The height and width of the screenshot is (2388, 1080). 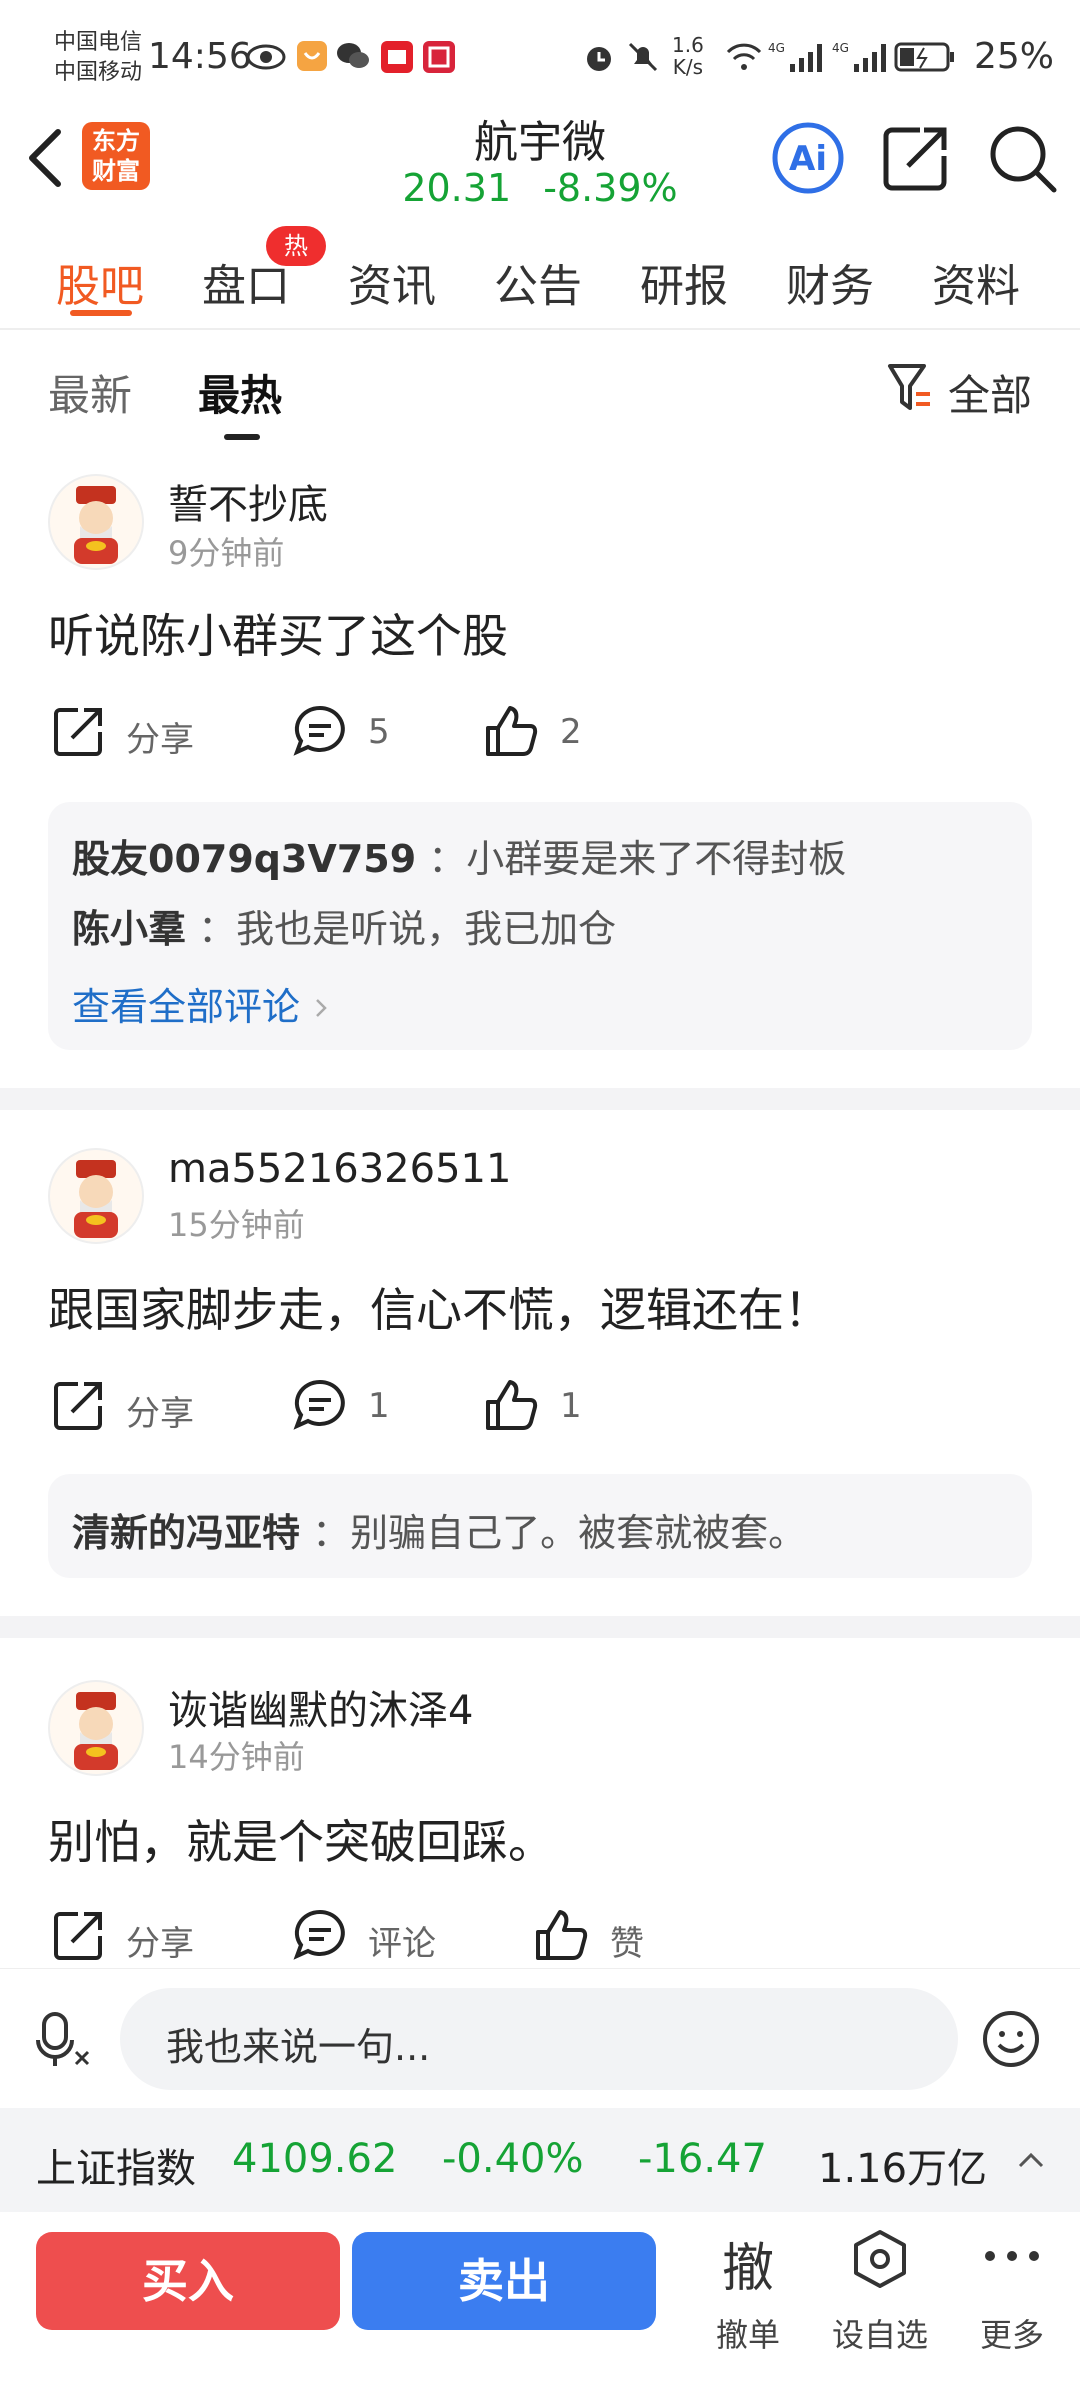 I want to click on bill-app-icon, so click(x=439, y=57).